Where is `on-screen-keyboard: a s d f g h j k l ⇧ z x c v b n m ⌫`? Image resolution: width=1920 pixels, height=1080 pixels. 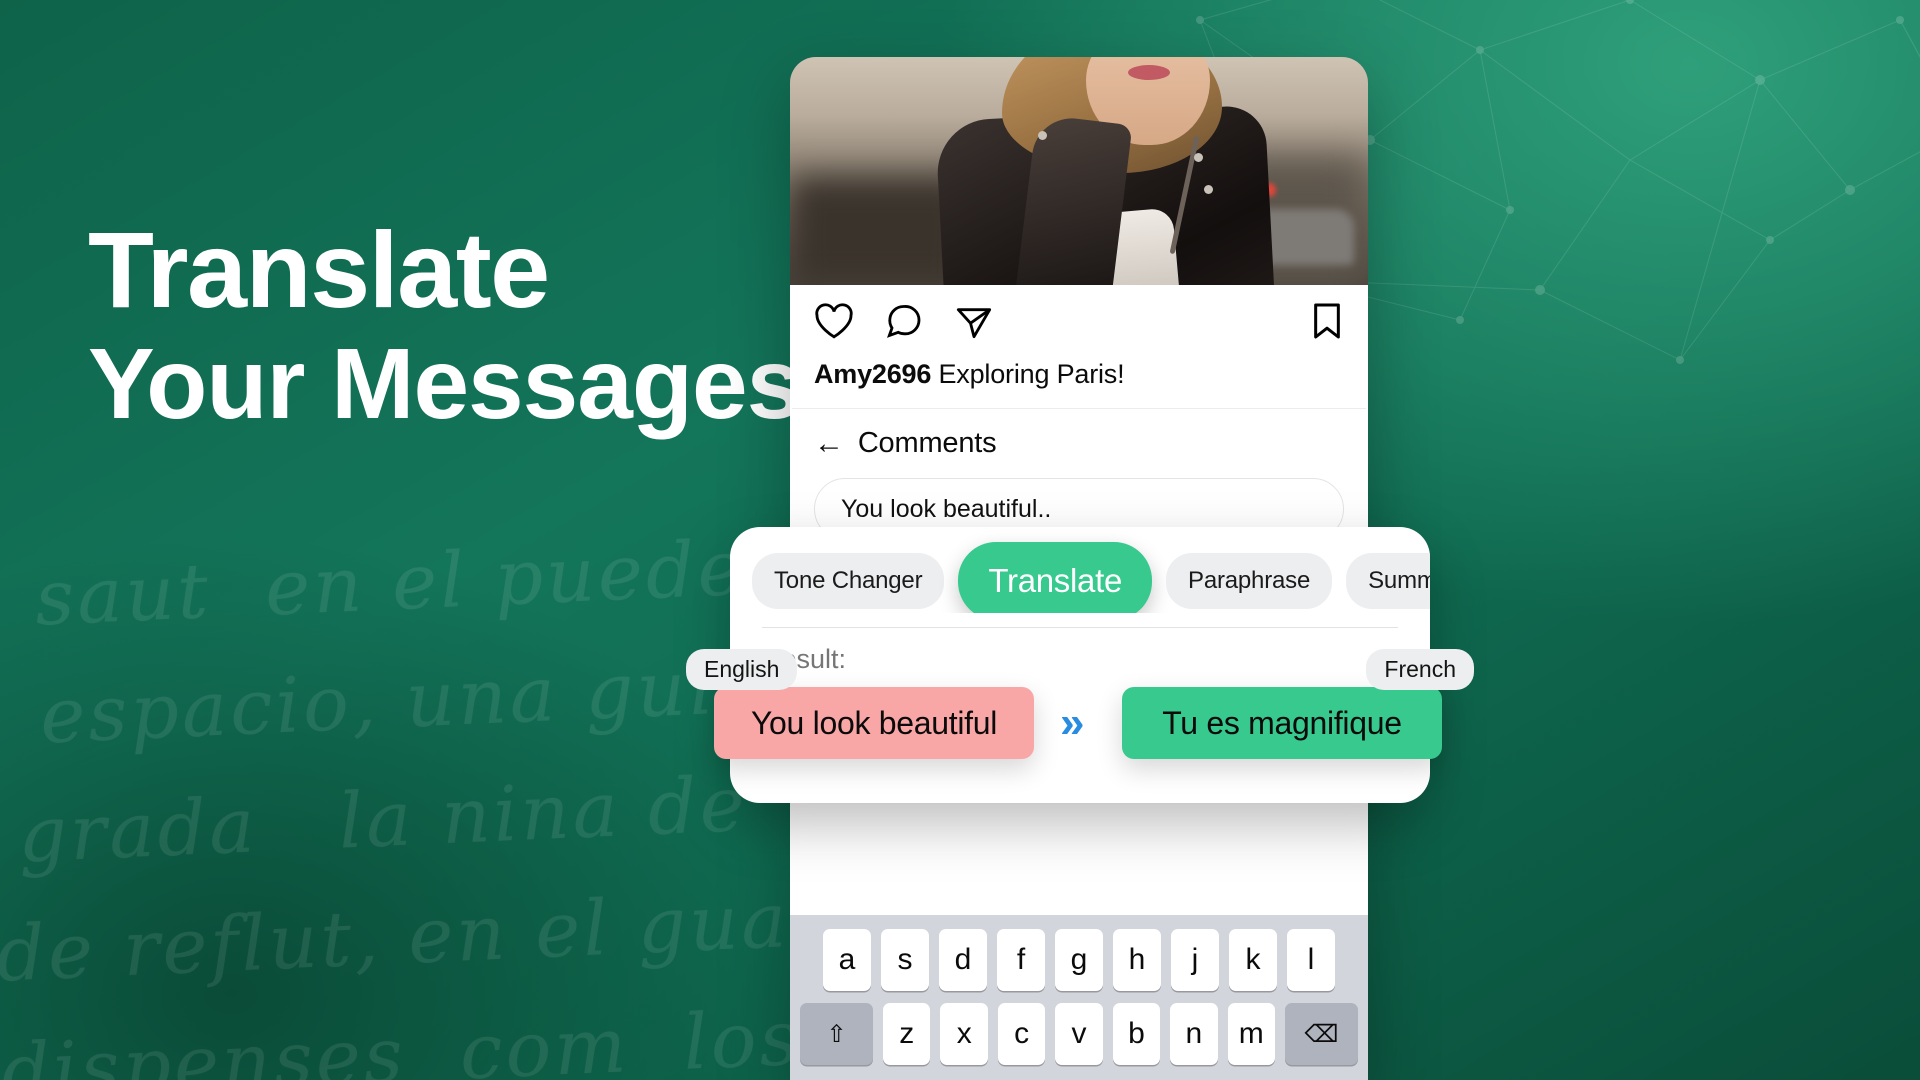 on-screen-keyboard: a s d f g h j k l ⇧ z x c v b n m ⌫ is located at coordinates (1079, 997).